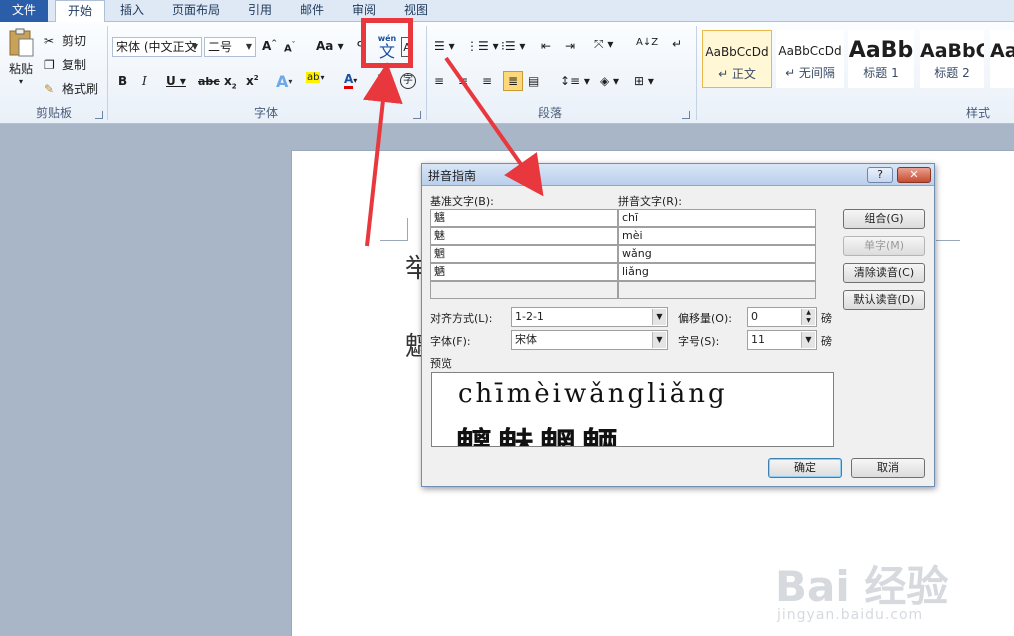 Image resolution: width=1014 pixels, height=636 pixels. I want to click on baidu-jingyan-watermark: Bai 经验 jingyan.baidu.com, so click(890, 575).